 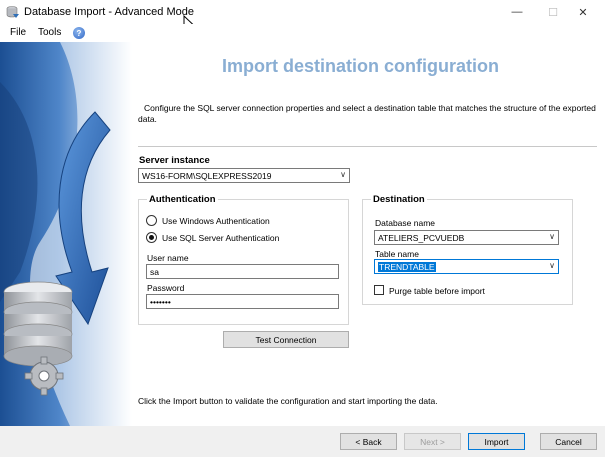 I want to click on username-label: User name, so click(x=168, y=258).